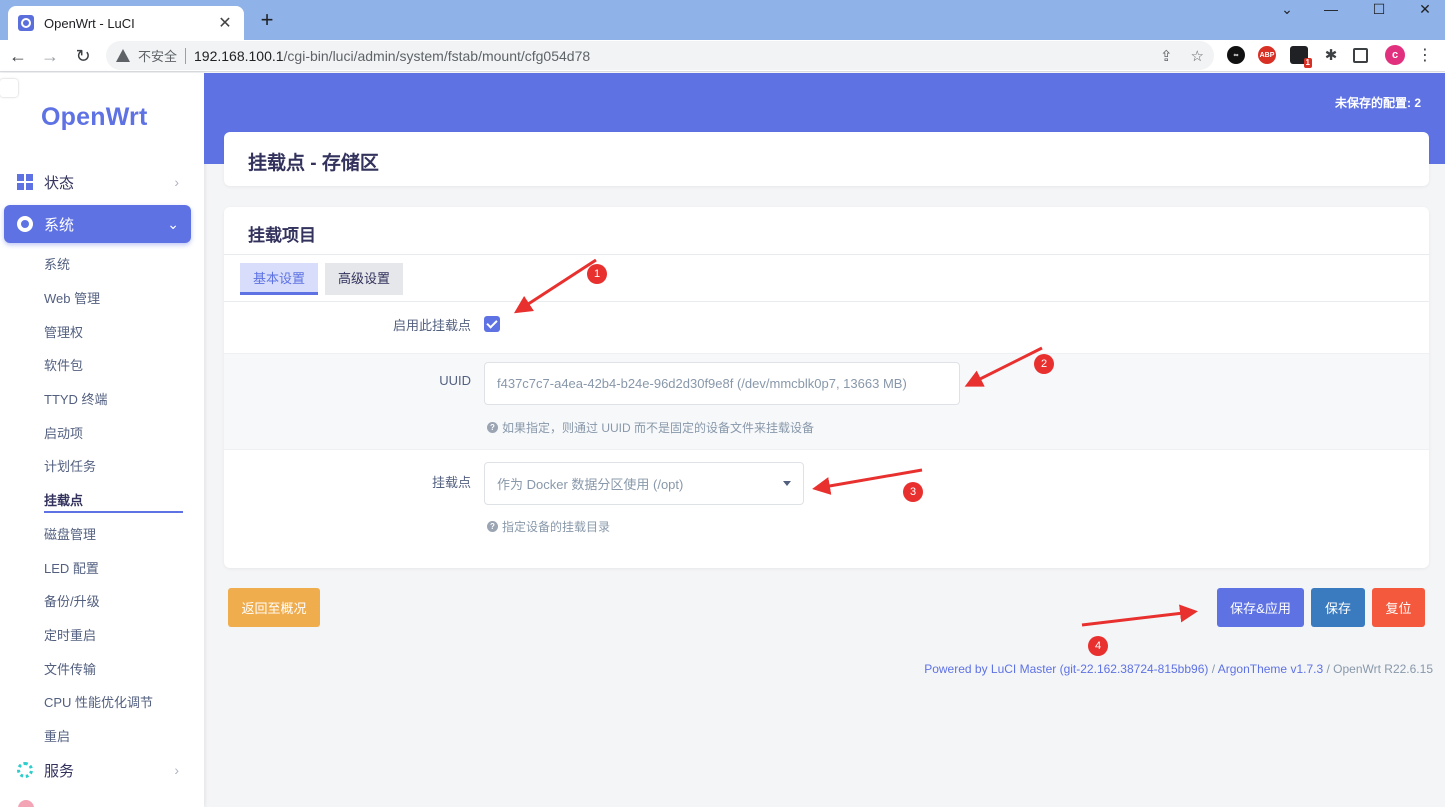 The width and height of the screenshot is (1445, 807). What do you see at coordinates (1379, 10) in the screenshot?
I see `maximize-icon: ☐` at bounding box center [1379, 10].